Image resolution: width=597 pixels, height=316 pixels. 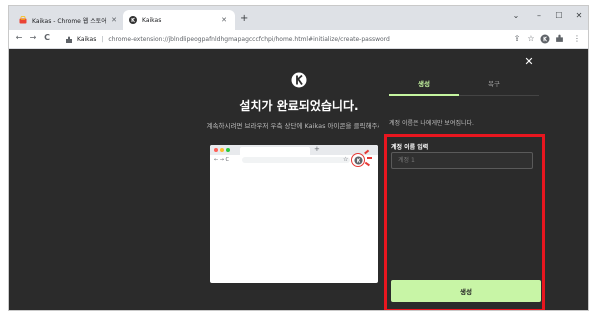 I want to click on forward-button: →, so click(x=33, y=37).